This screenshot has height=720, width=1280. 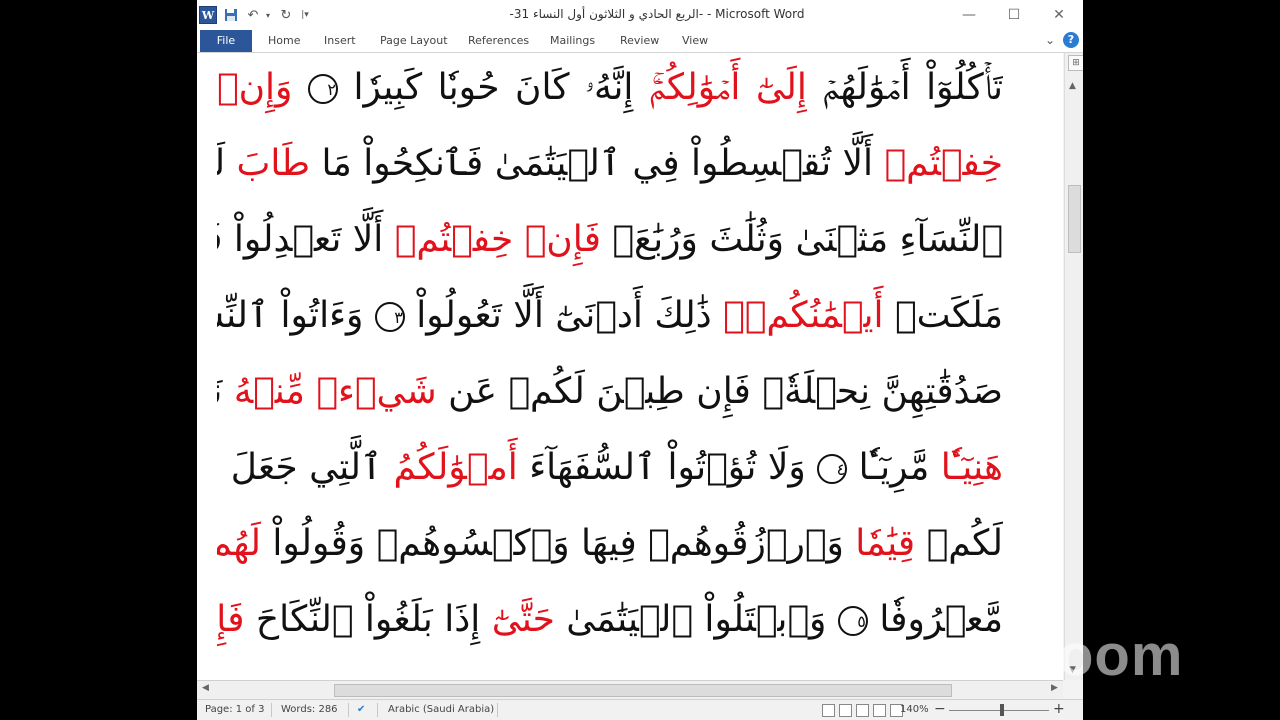 I want to click on undo-dropdown-icon: ▾, so click(x=268, y=15).